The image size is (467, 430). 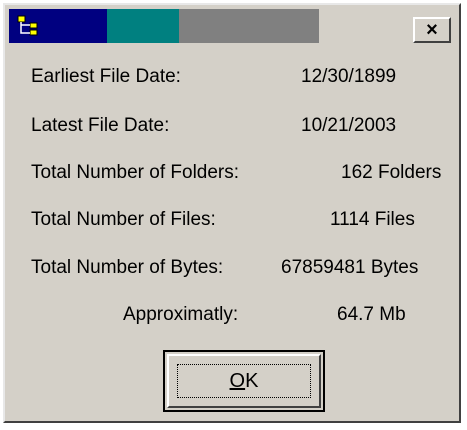 I want to click on ok-button: OK, so click(x=244, y=381).